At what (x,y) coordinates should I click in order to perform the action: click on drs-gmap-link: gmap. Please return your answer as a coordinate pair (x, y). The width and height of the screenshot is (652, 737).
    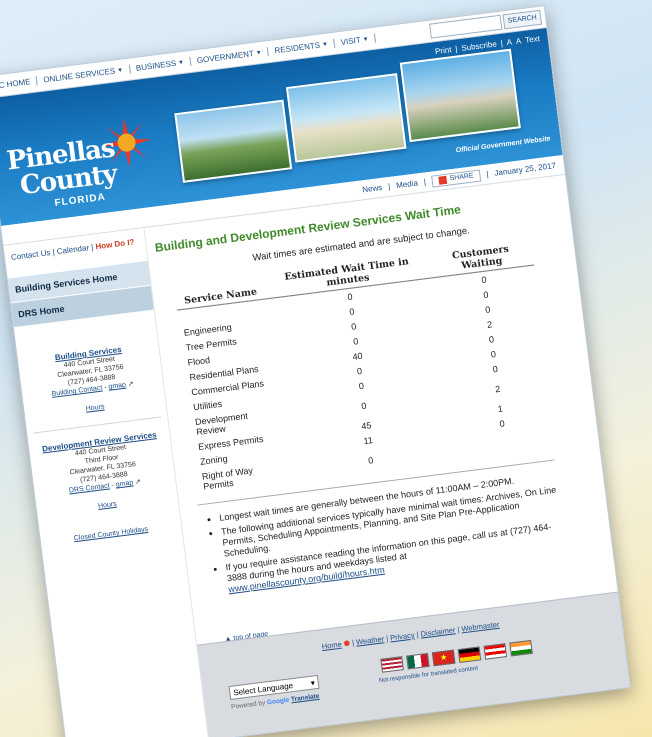
    Looking at the image, I should click on (124, 483).